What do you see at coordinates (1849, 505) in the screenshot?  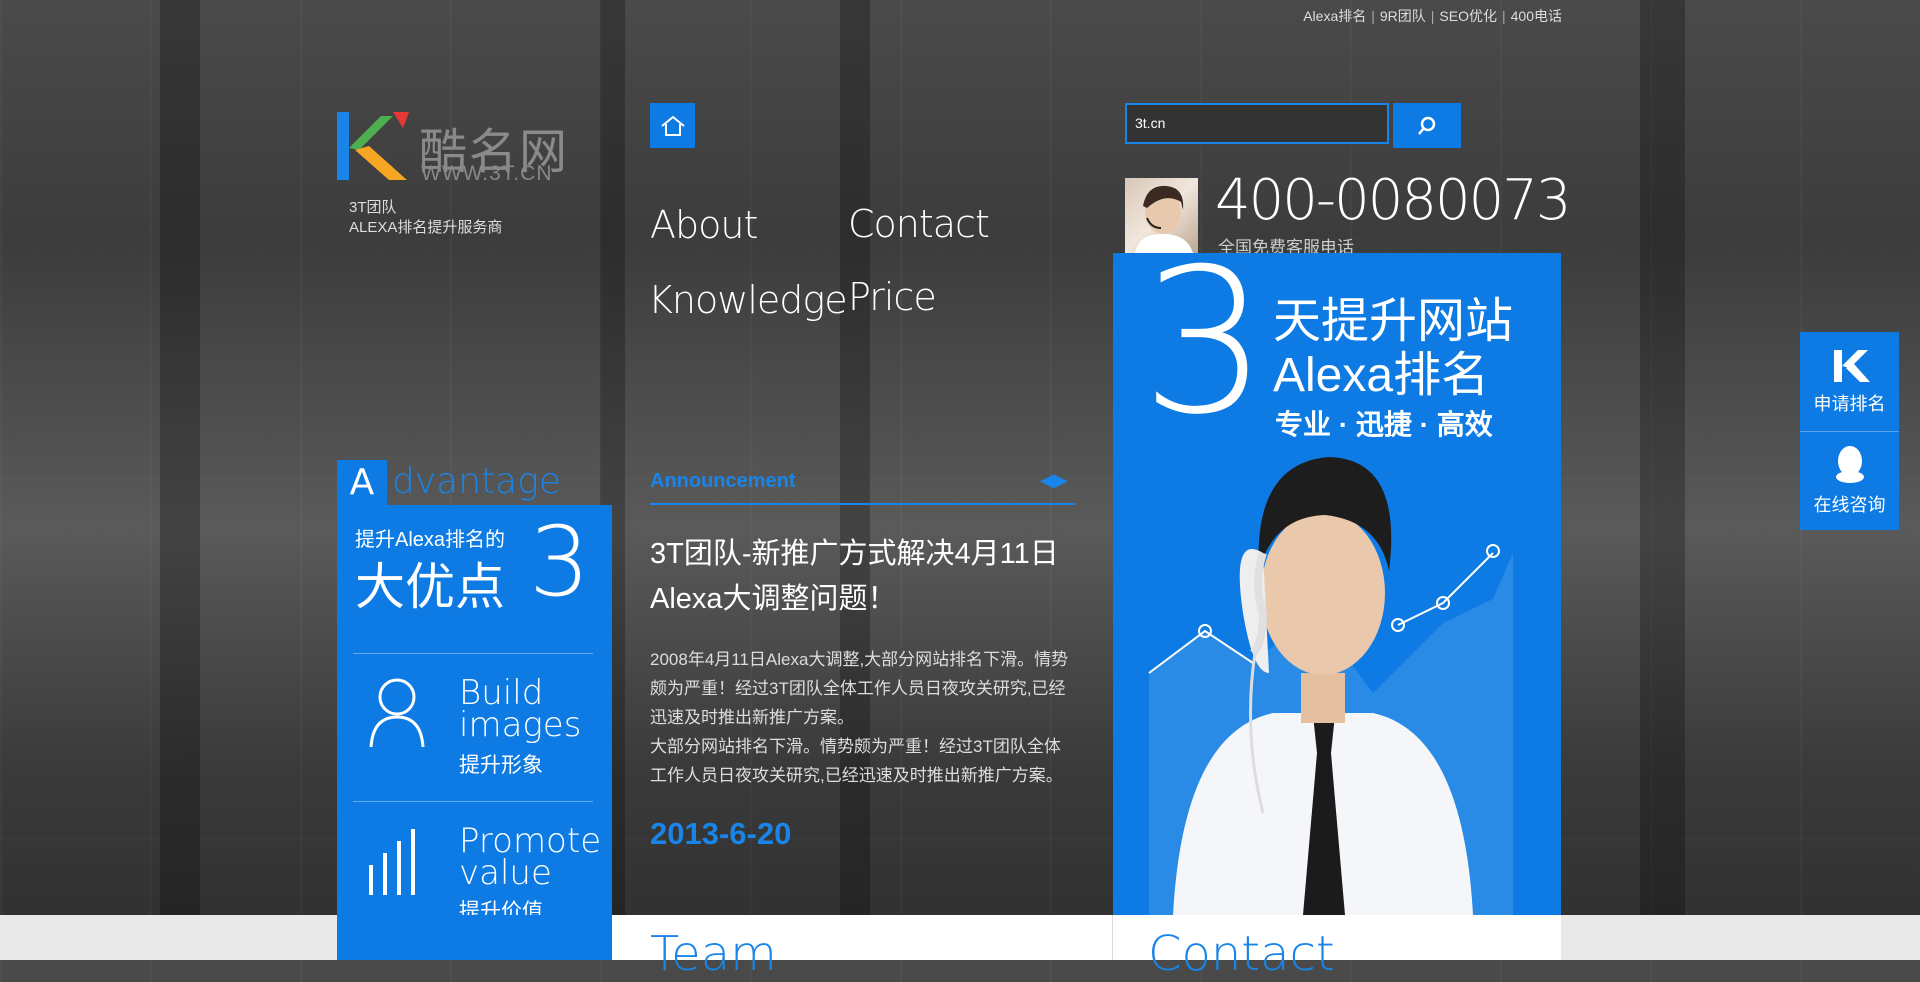 I see `side-float-consult-label: 在线咨询` at bounding box center [1849, 505].